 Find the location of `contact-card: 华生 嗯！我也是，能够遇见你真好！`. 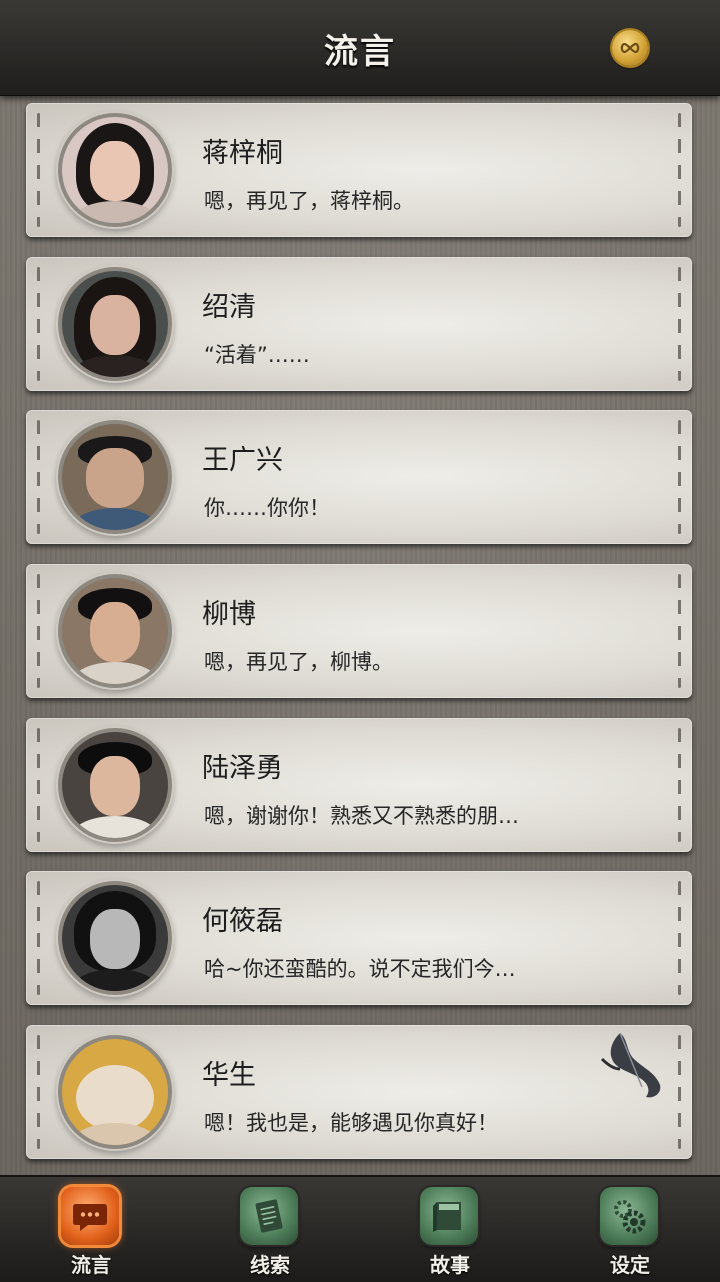

contact-card: 华生 嗯！我也是，能够遇见你真好！ is located at coordinates (359, 1092).